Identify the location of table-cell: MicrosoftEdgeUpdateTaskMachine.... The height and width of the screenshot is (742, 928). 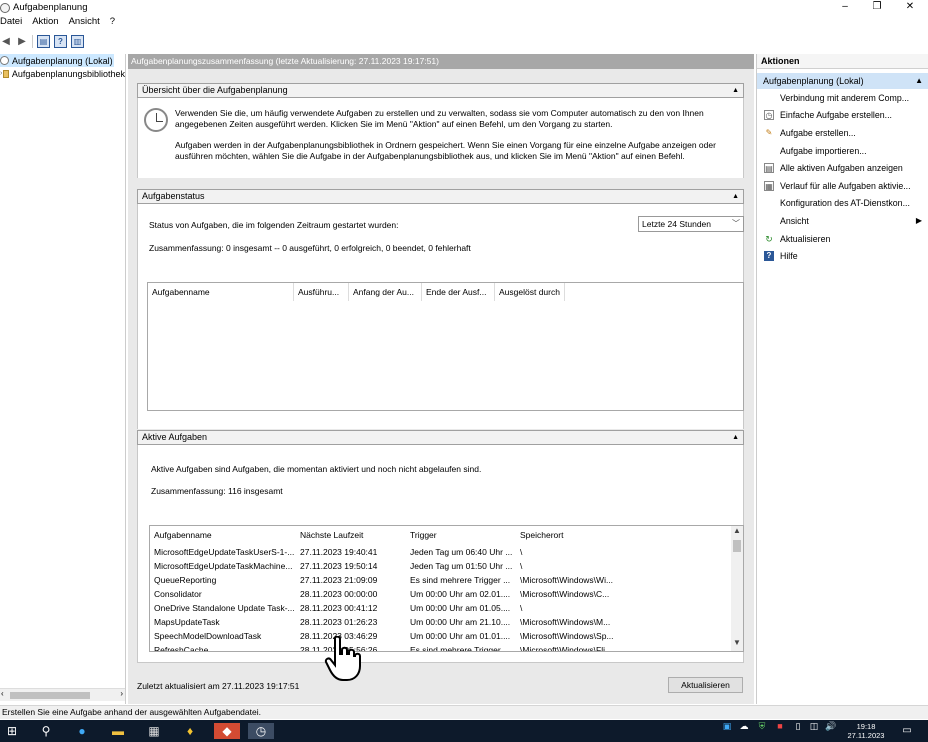
(223, 566).